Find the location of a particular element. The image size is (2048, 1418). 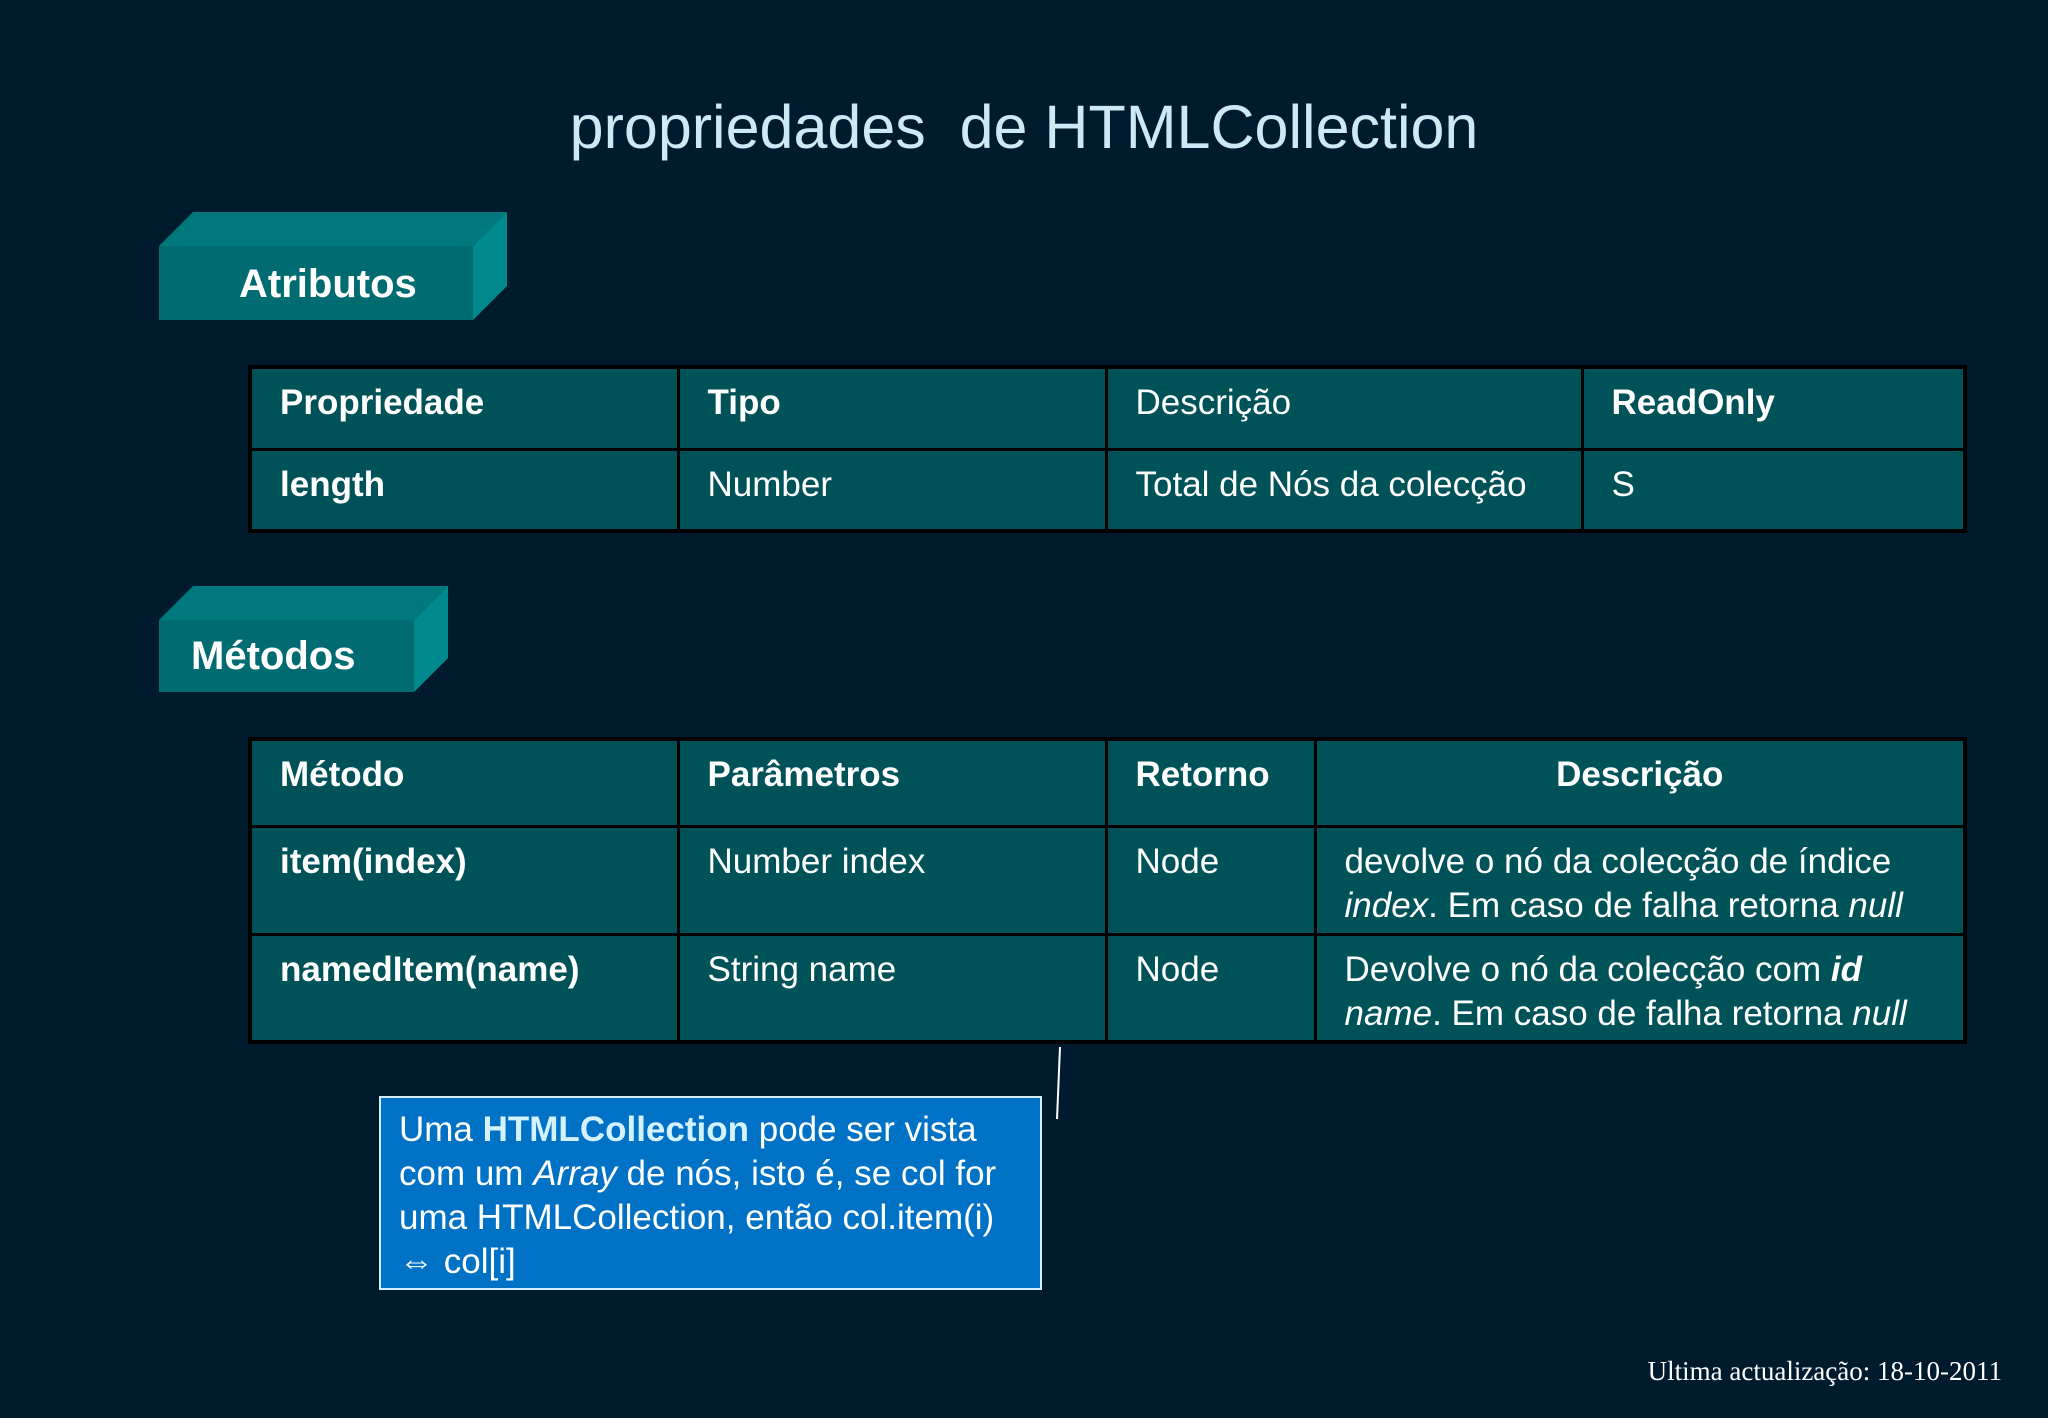

cell-method: item(index) is located at coordinates (464, 880).